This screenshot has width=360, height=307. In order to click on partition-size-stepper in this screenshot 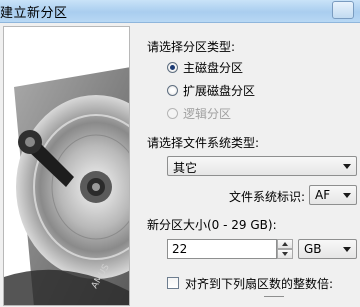, I will do `click(285, 249)`.